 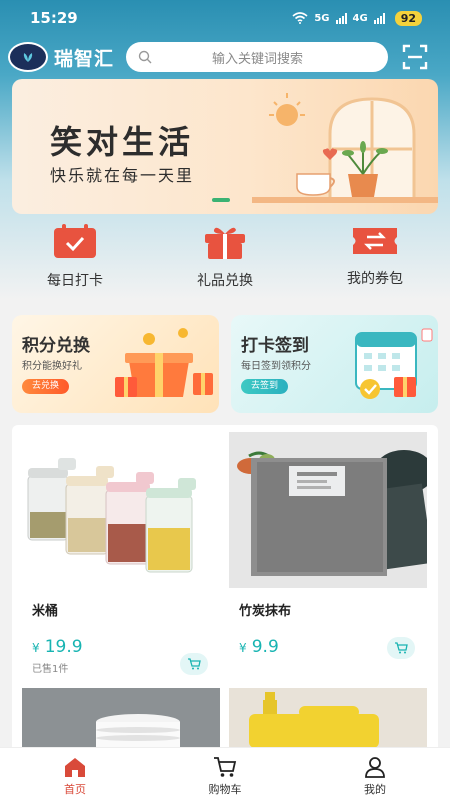 I want to click on carousel-indicator, so click(x=221, y=200).